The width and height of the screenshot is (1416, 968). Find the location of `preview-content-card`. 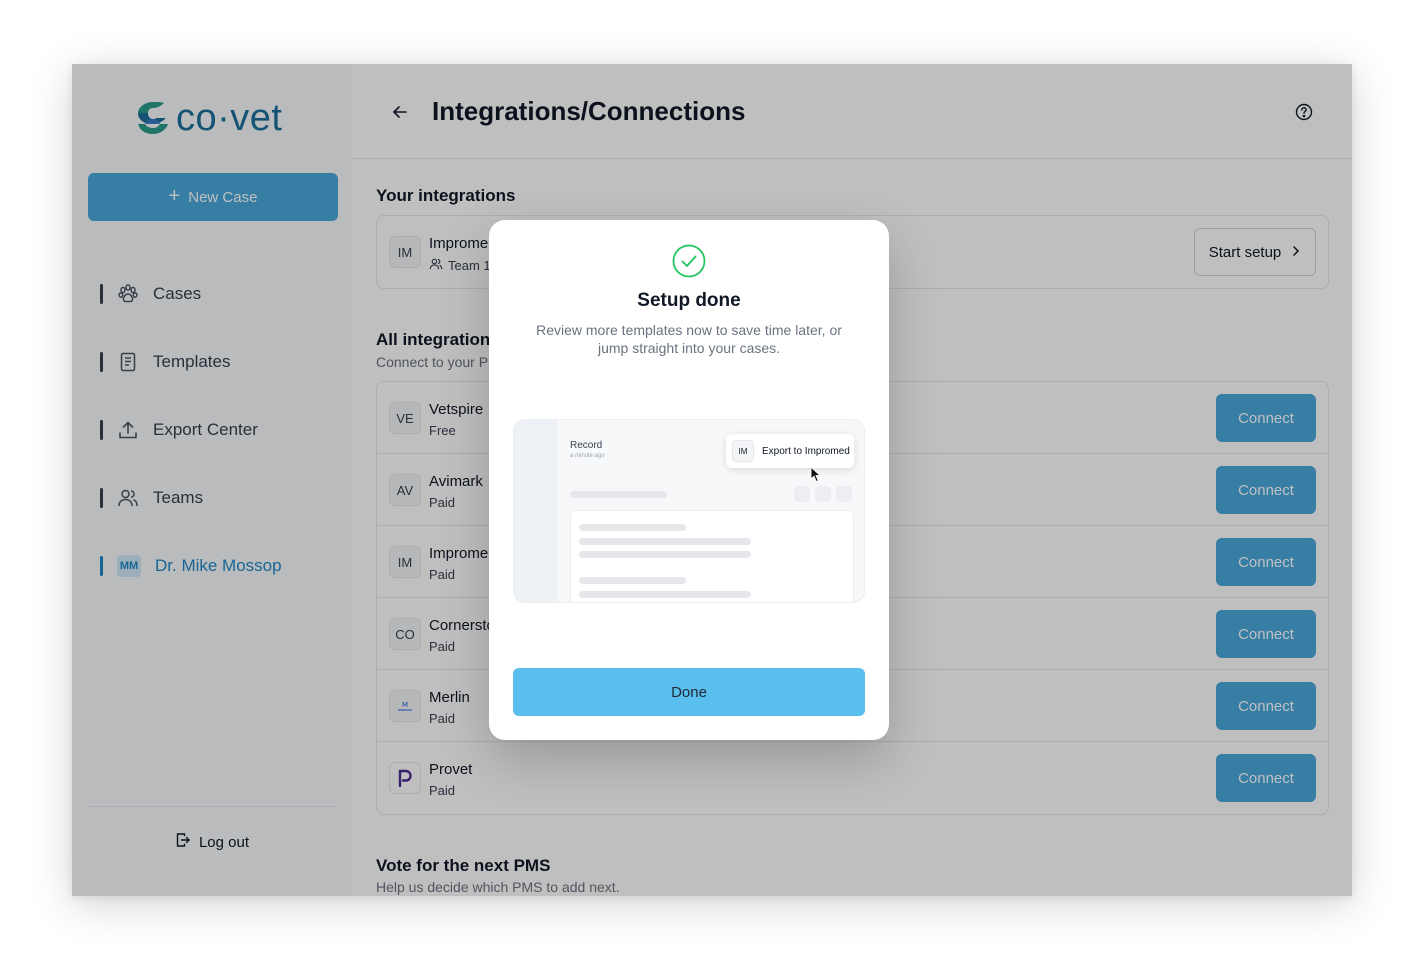

preview-content-card is located at coordinates (712, 556).